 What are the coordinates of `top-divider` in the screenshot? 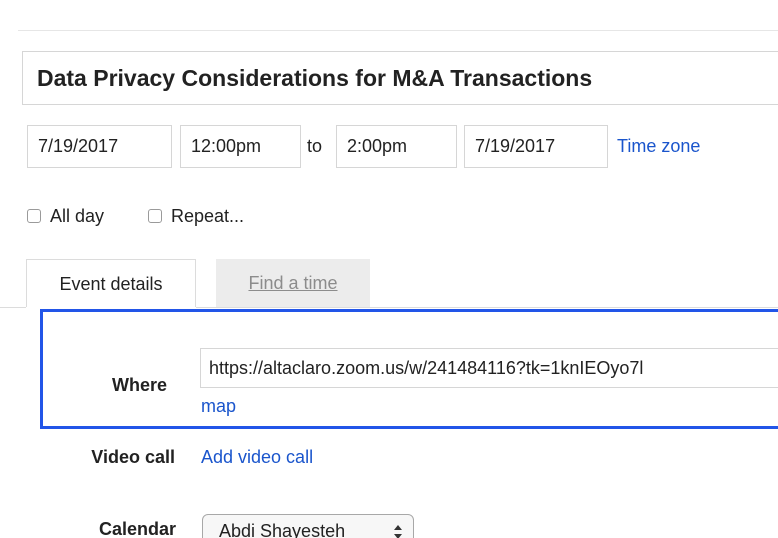 It's located at (398, 30).